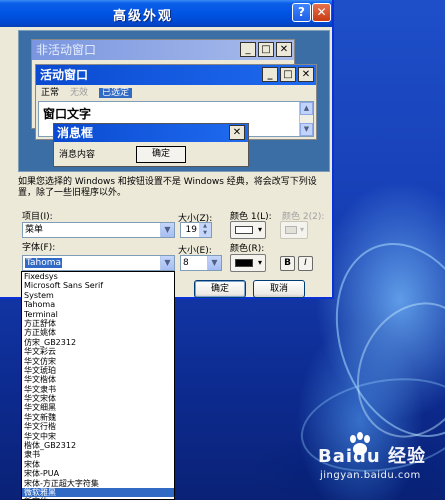  I want to click on font-list-item: System, so click(98, 295).